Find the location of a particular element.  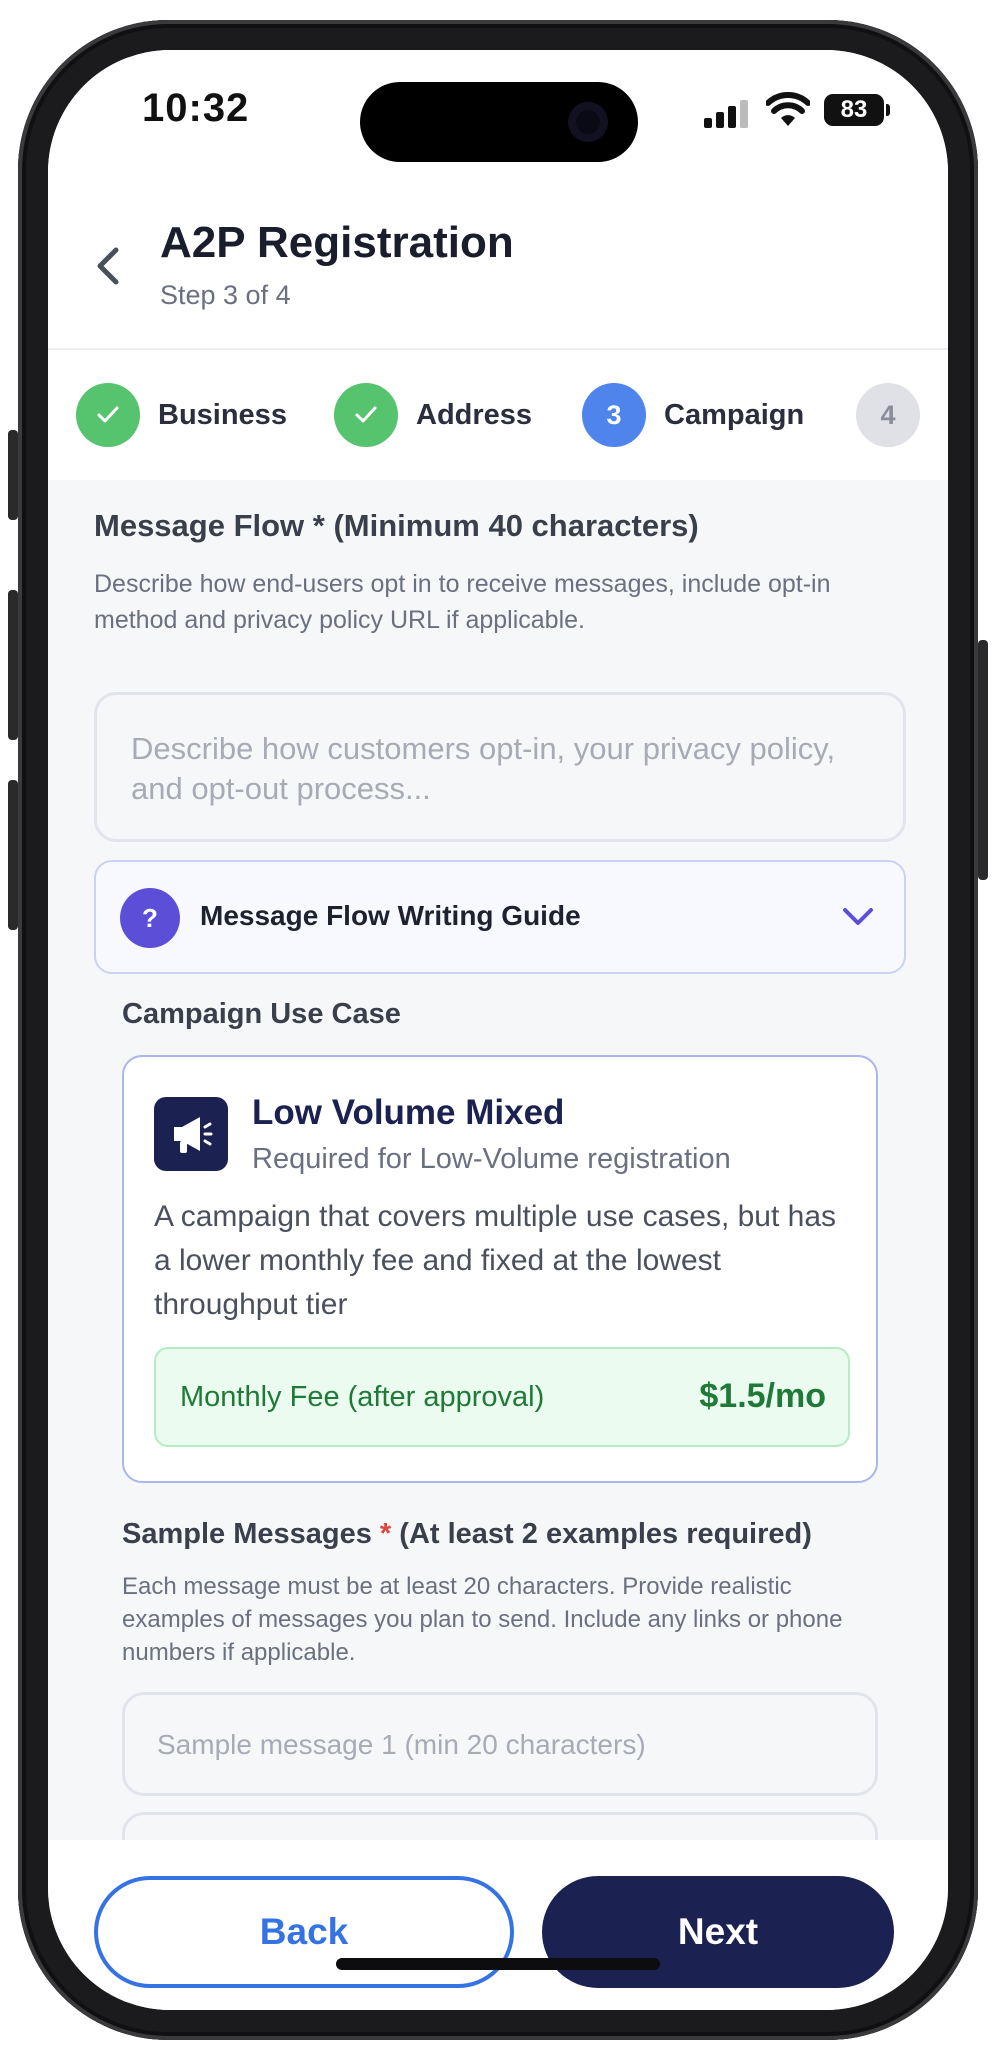

cellular-signal-icon is located at coordinates (727, 114).